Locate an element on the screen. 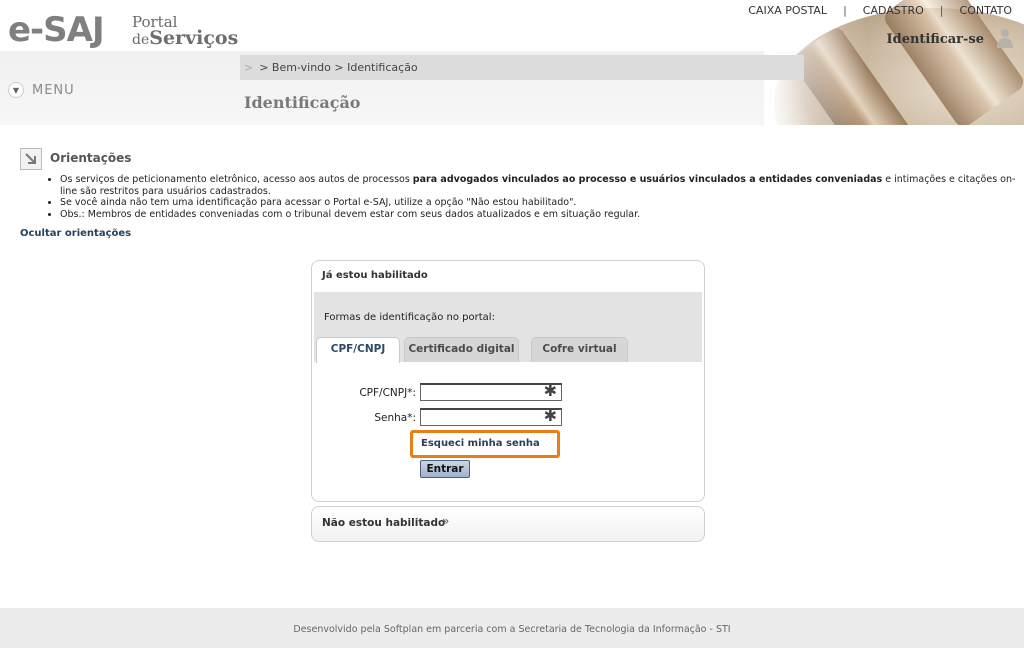  login-panel-title: Já estou habilitado is located at coordinates (375, 275).